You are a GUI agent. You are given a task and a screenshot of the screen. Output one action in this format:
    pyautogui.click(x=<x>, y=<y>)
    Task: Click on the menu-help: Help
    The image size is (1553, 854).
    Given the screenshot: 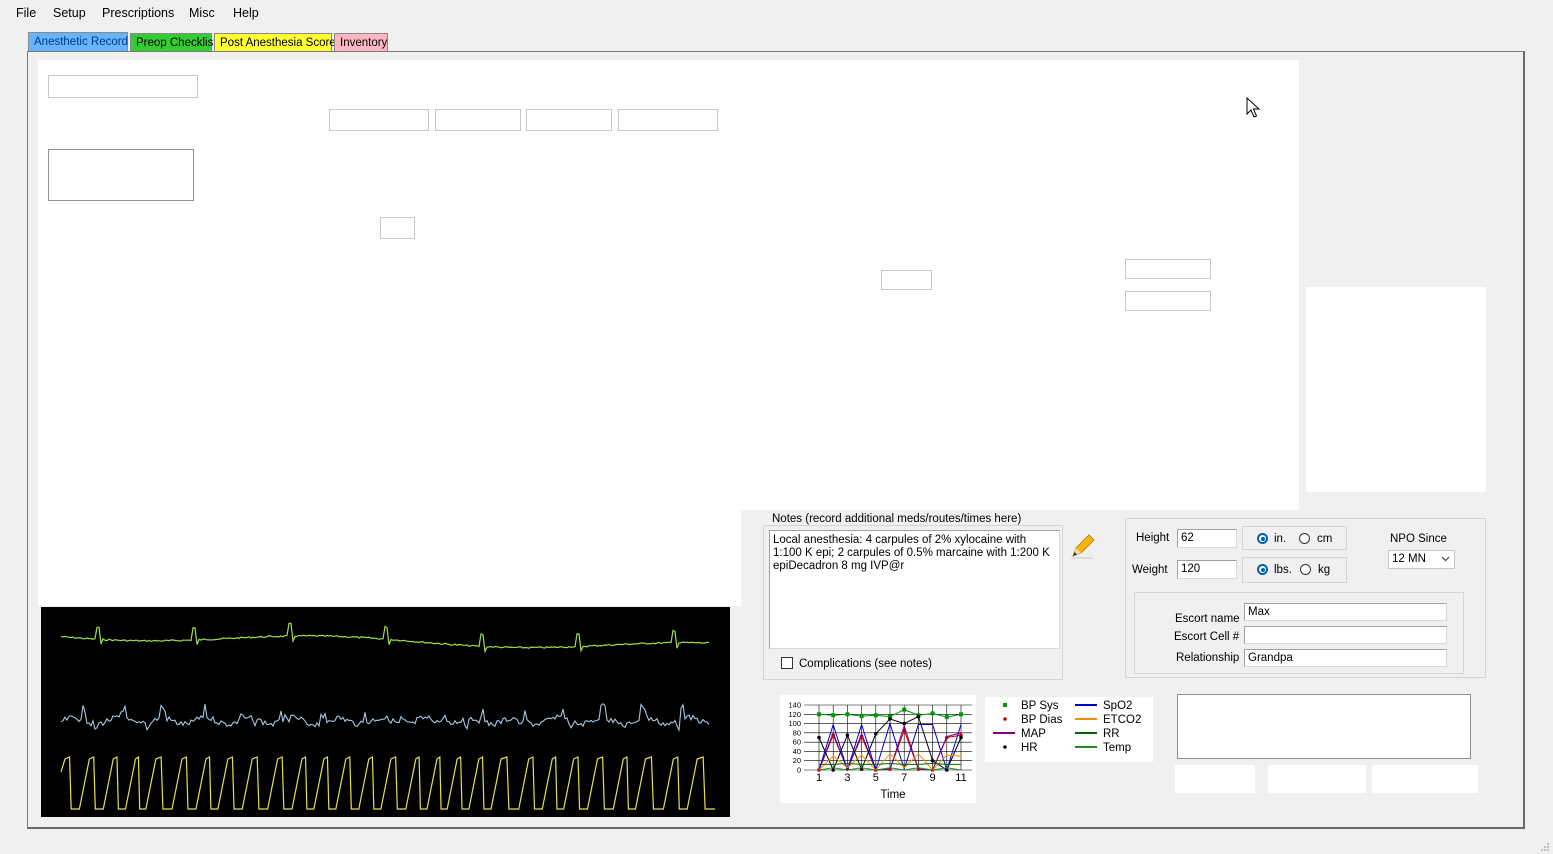 What is the action you would take?
    pyautogui.click(x=246, y=13)
    